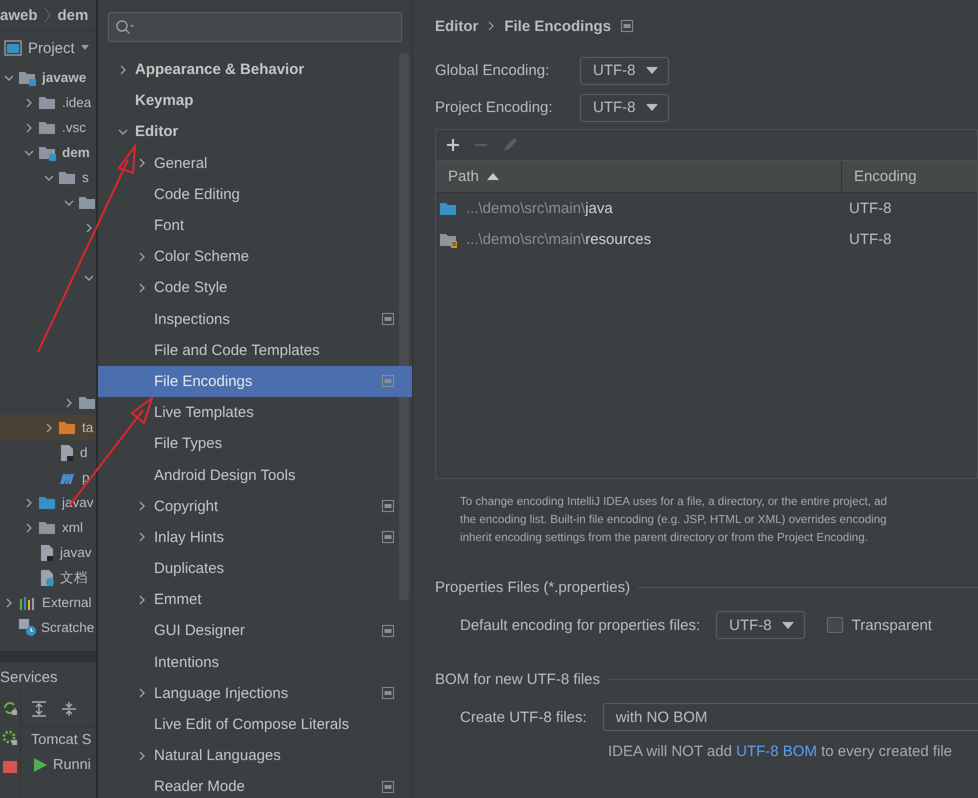  Describe the element at coordinates (255, 194) in the screenshot. I see `settings-item: Code Editing` at that location.